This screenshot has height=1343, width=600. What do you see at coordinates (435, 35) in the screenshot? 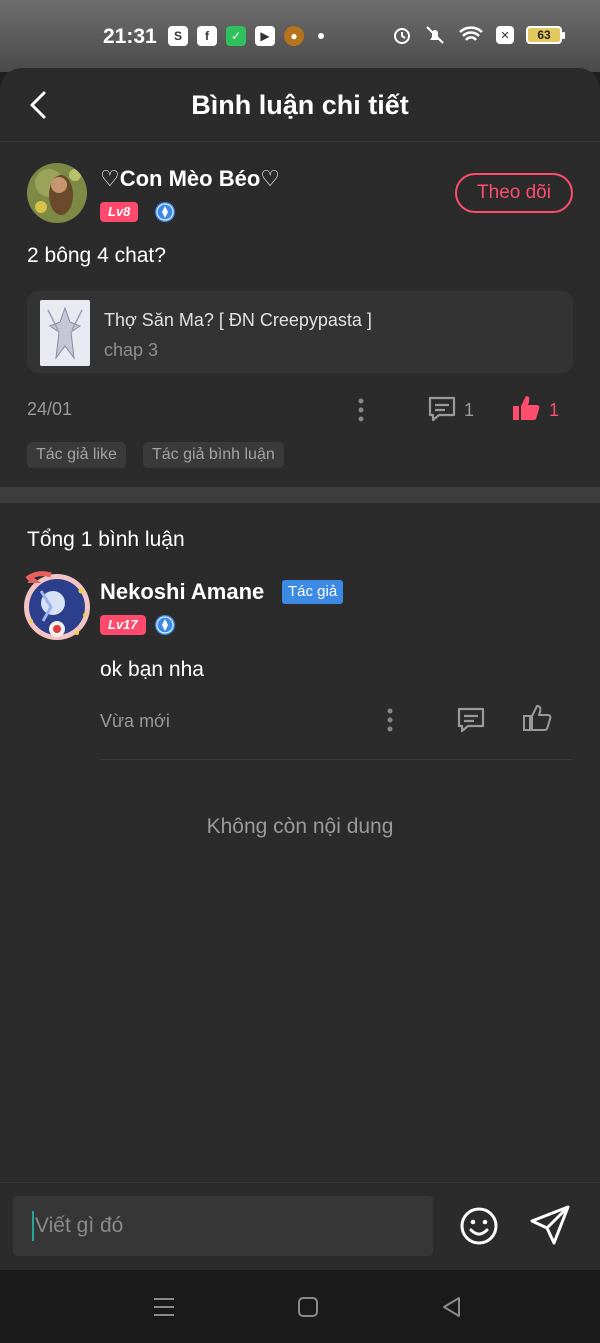
I see `mute-icon` at bounding box center [435, 35].